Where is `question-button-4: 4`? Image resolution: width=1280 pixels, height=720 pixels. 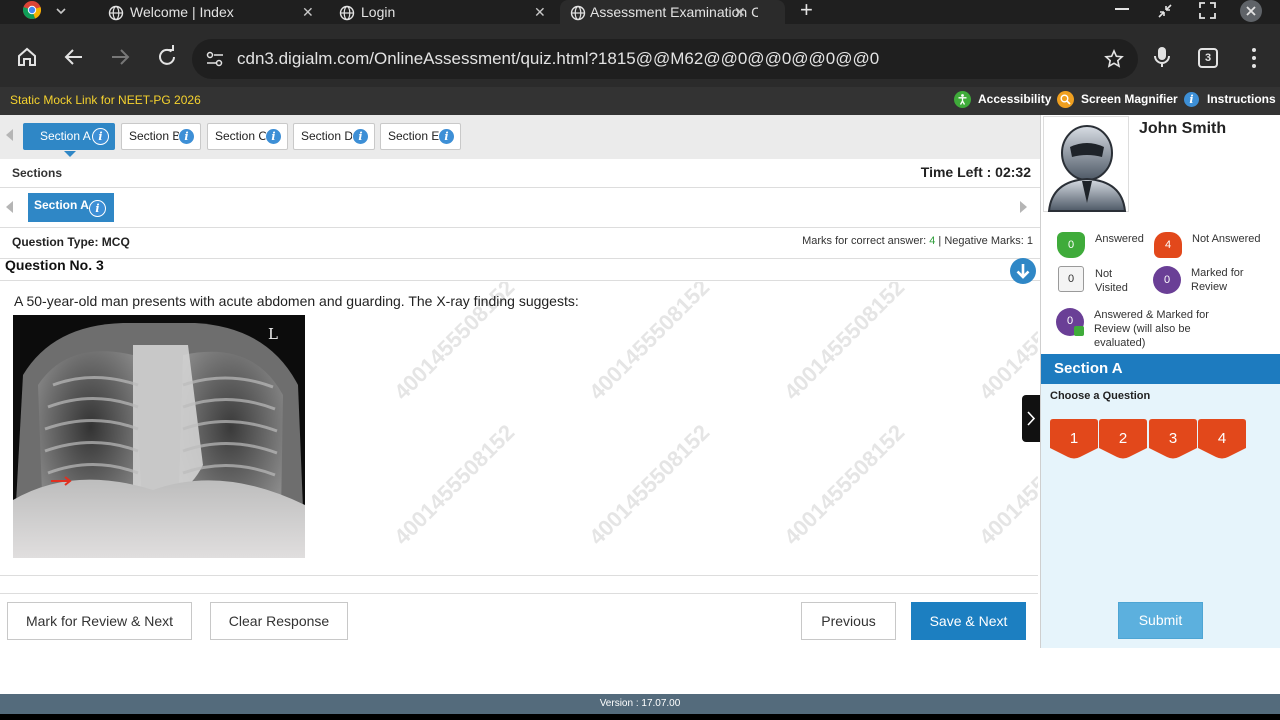 question-button-4: 4 is located at coordinates (1222, 439).